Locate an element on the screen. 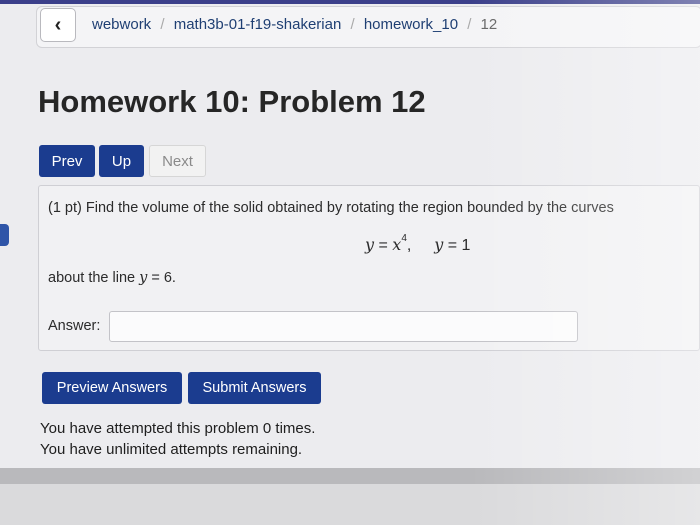 The image size is (700, 525). back-button: ‹ is located at coordinates (58, 25).